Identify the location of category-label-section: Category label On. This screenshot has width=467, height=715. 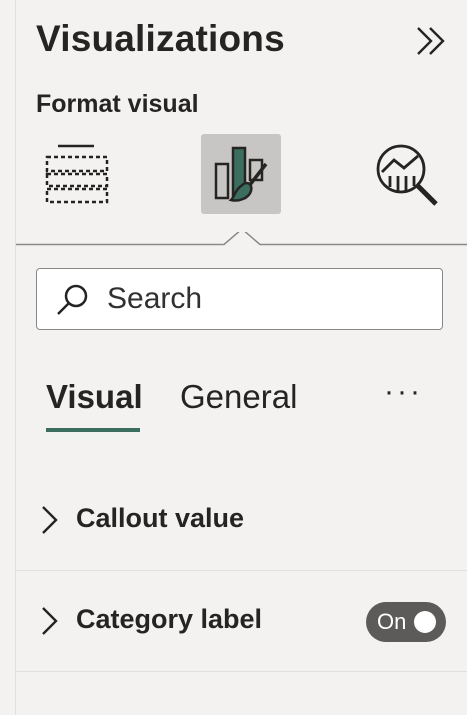
(241, 621).